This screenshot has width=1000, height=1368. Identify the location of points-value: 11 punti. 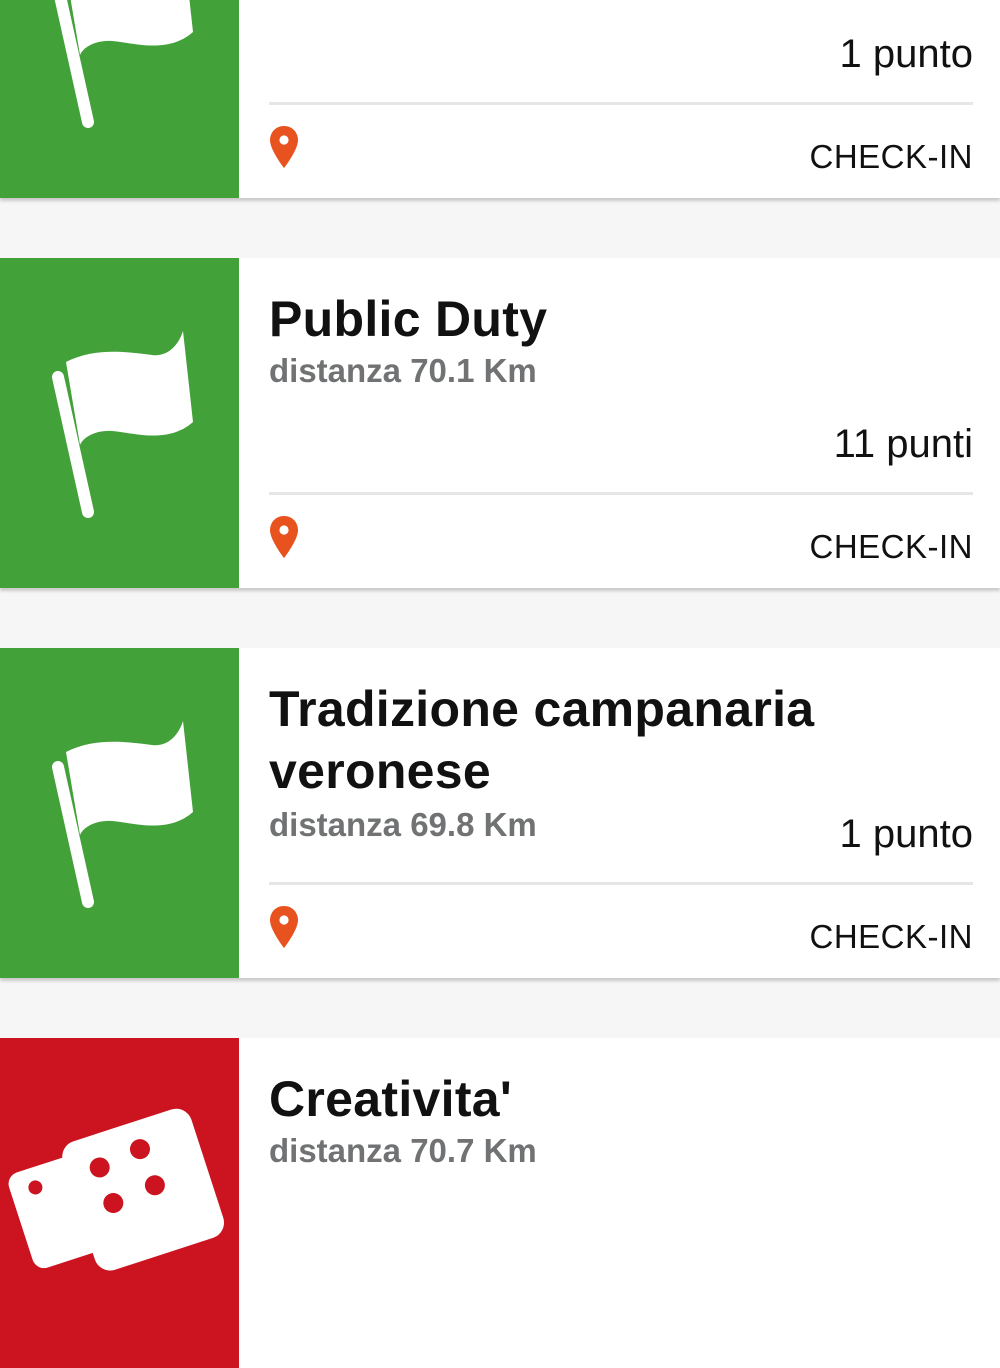
(903, 444).